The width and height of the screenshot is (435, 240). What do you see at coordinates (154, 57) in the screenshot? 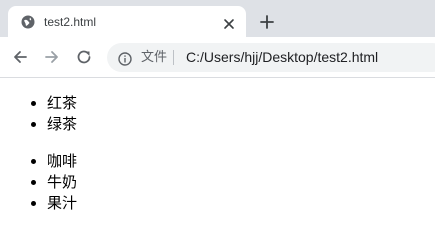
I see `security-label: 文件` at bounding box center [154, 57].